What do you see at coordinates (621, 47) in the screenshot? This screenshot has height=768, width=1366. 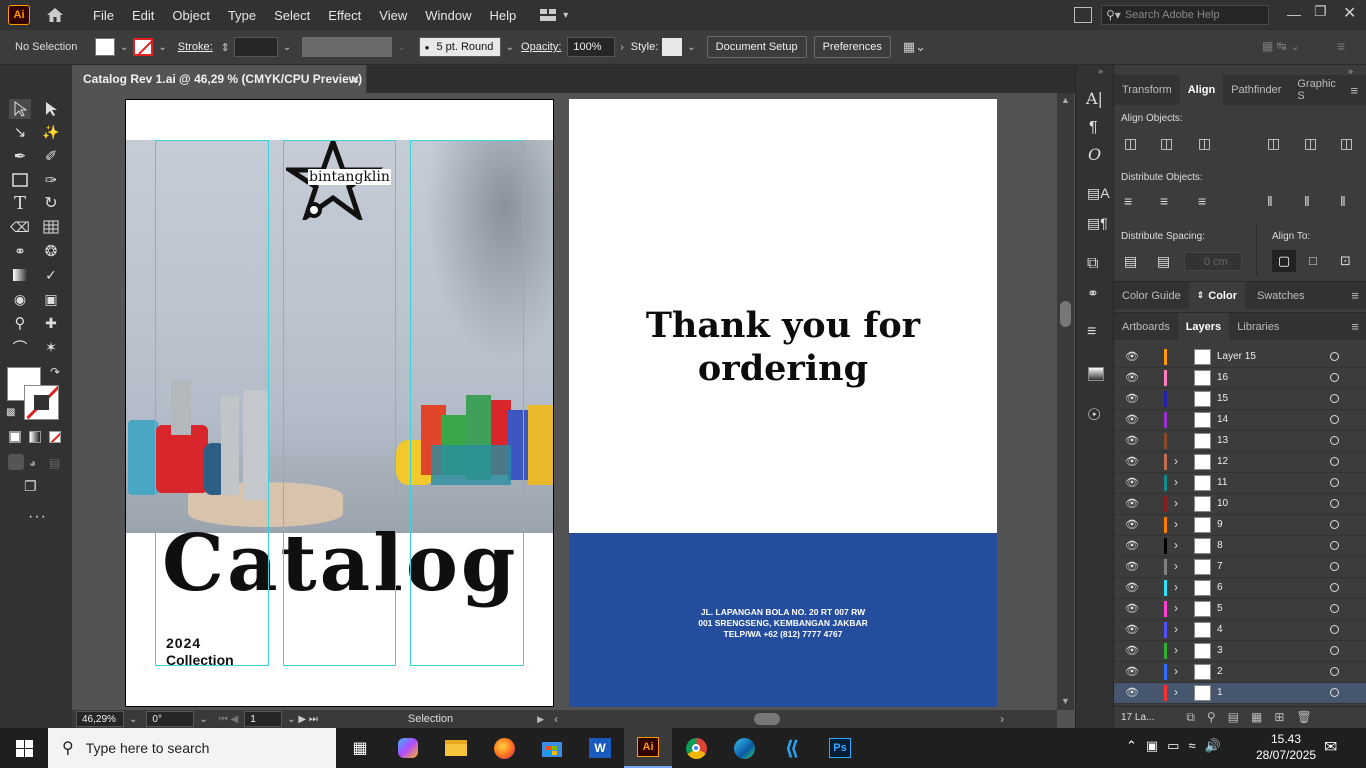 I see `opacity-arrow-icon: ›` at bounding box center [621, 47].